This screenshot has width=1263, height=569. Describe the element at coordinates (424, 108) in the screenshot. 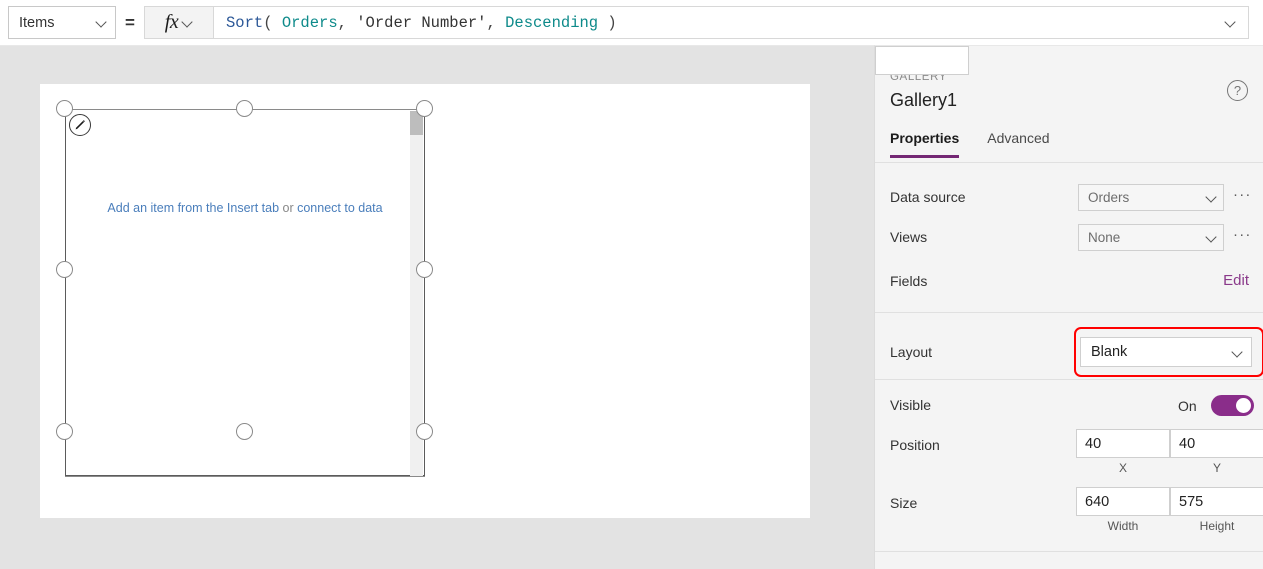

I see `resize-handle-top-right` at that location.